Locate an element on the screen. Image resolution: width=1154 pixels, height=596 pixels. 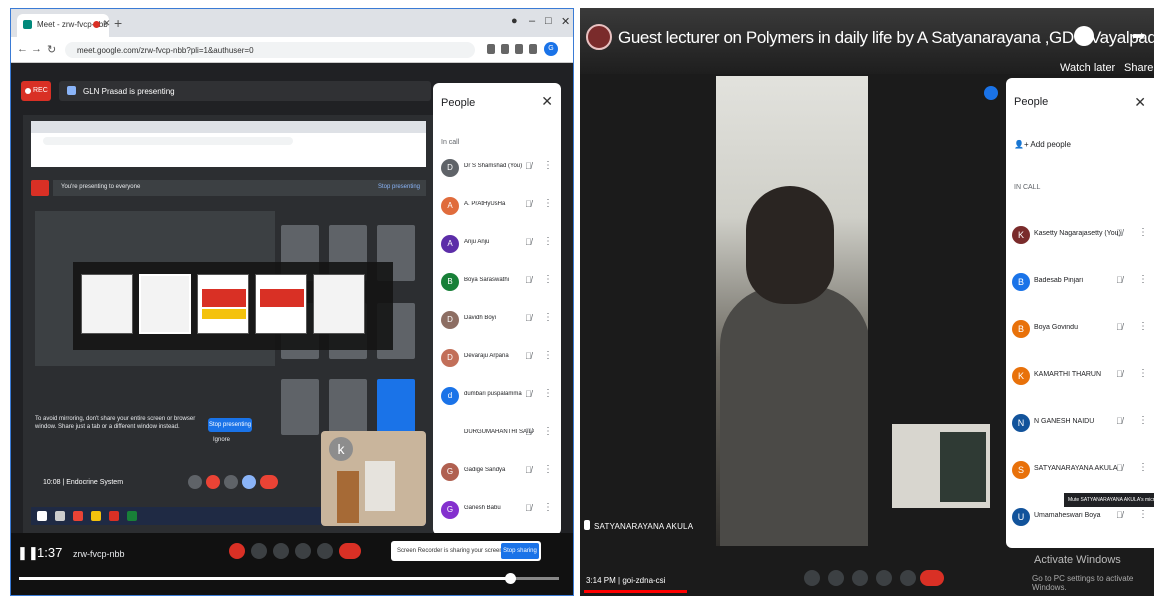
channel-avatar is located at coordinates (599, 37).